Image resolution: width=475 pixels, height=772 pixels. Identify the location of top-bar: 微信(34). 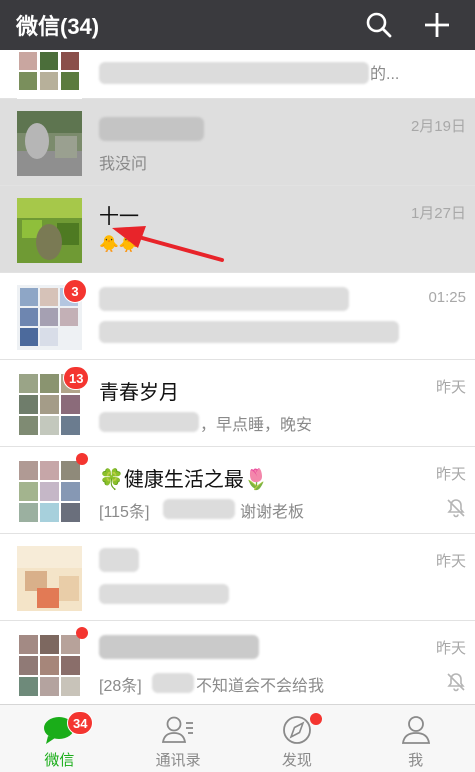
(237, 25).